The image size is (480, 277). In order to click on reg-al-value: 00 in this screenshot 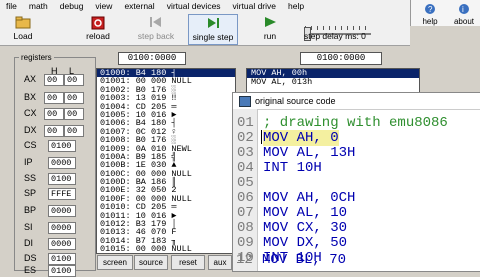, I will do `click(74, 80)`.